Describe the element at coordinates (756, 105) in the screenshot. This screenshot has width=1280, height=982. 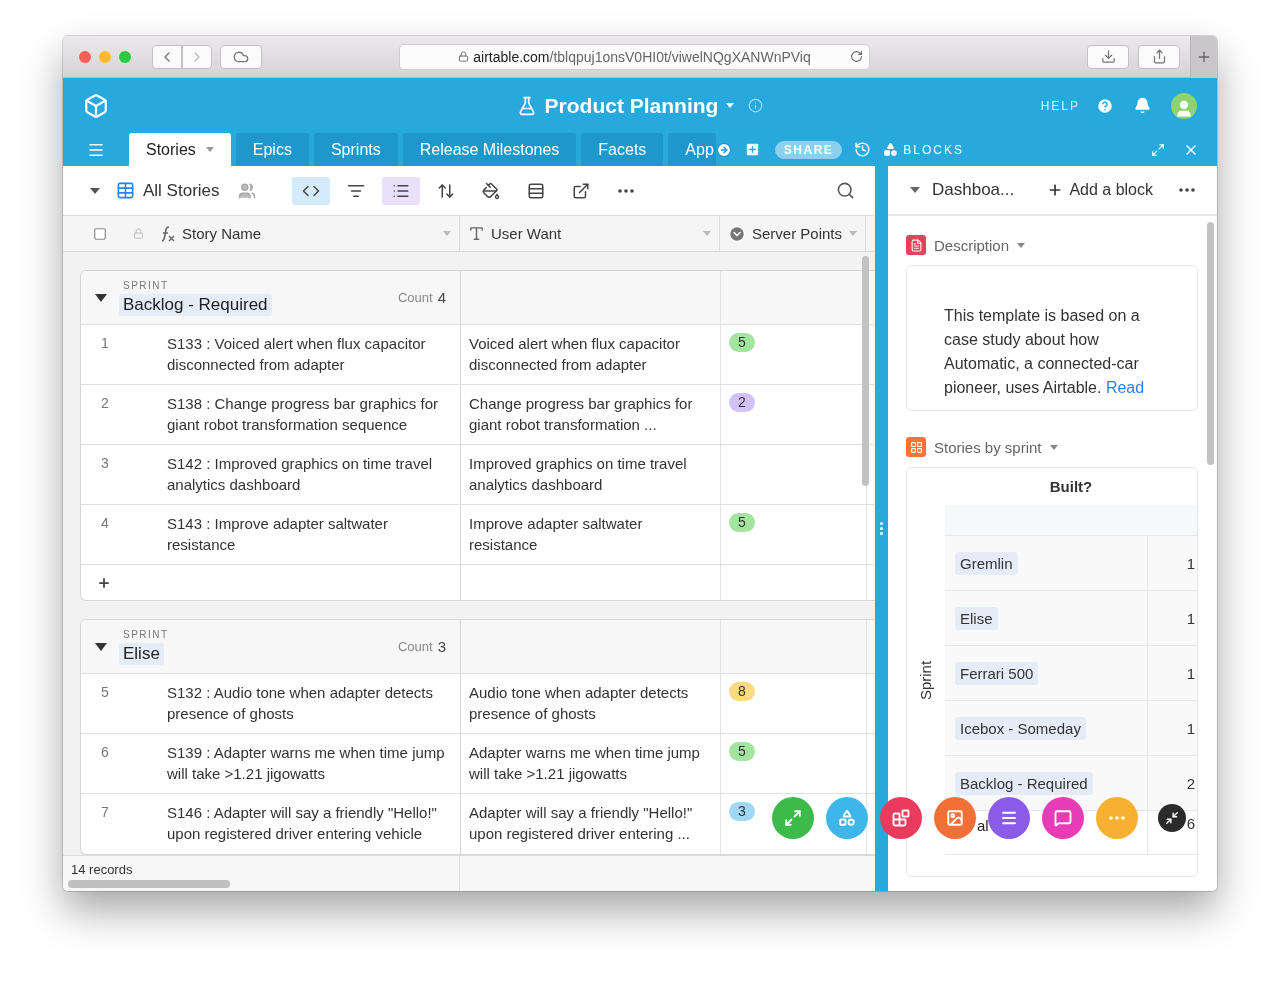
I see `info-icon` at that location.